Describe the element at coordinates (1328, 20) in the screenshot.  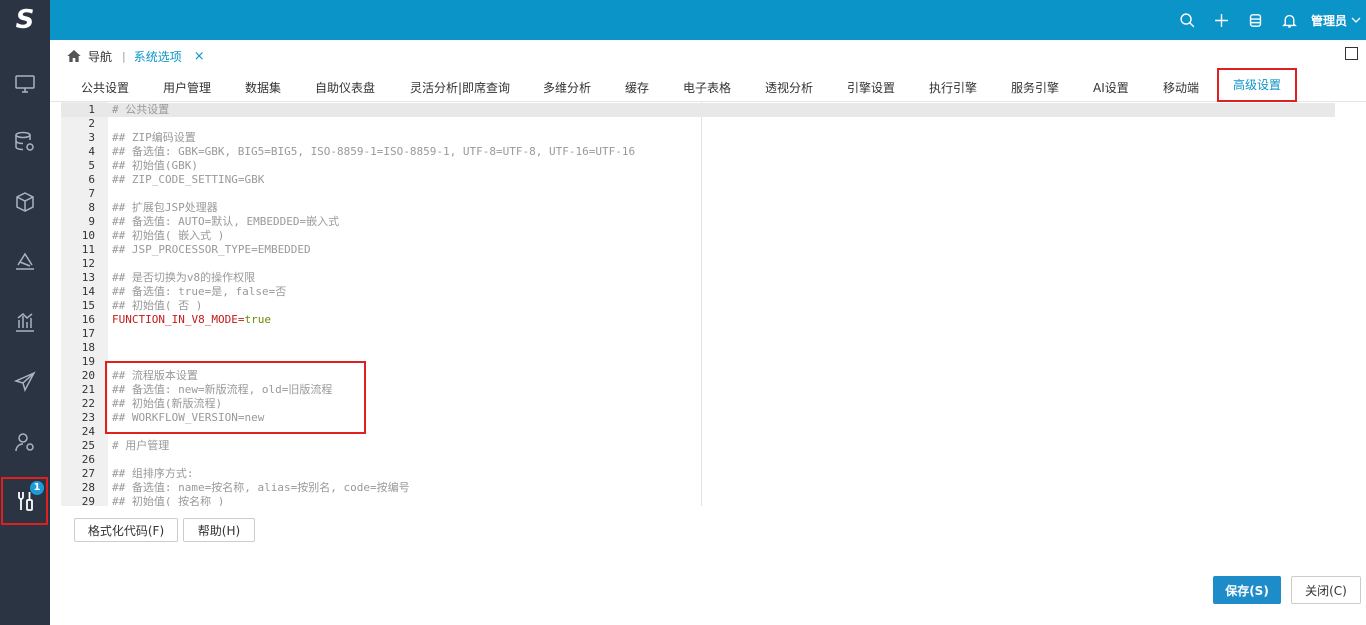
I see `user-name: 管理员` at that location.